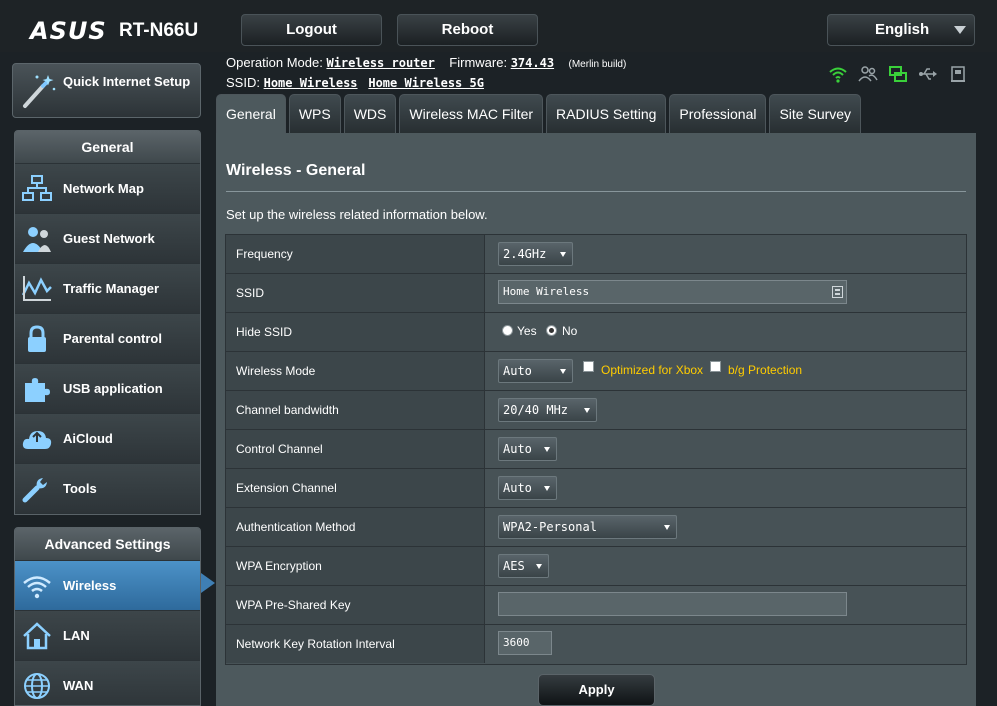  Describe the element at coordinates (928, 74) in the screenshot. I see `usb-icon` at that location.